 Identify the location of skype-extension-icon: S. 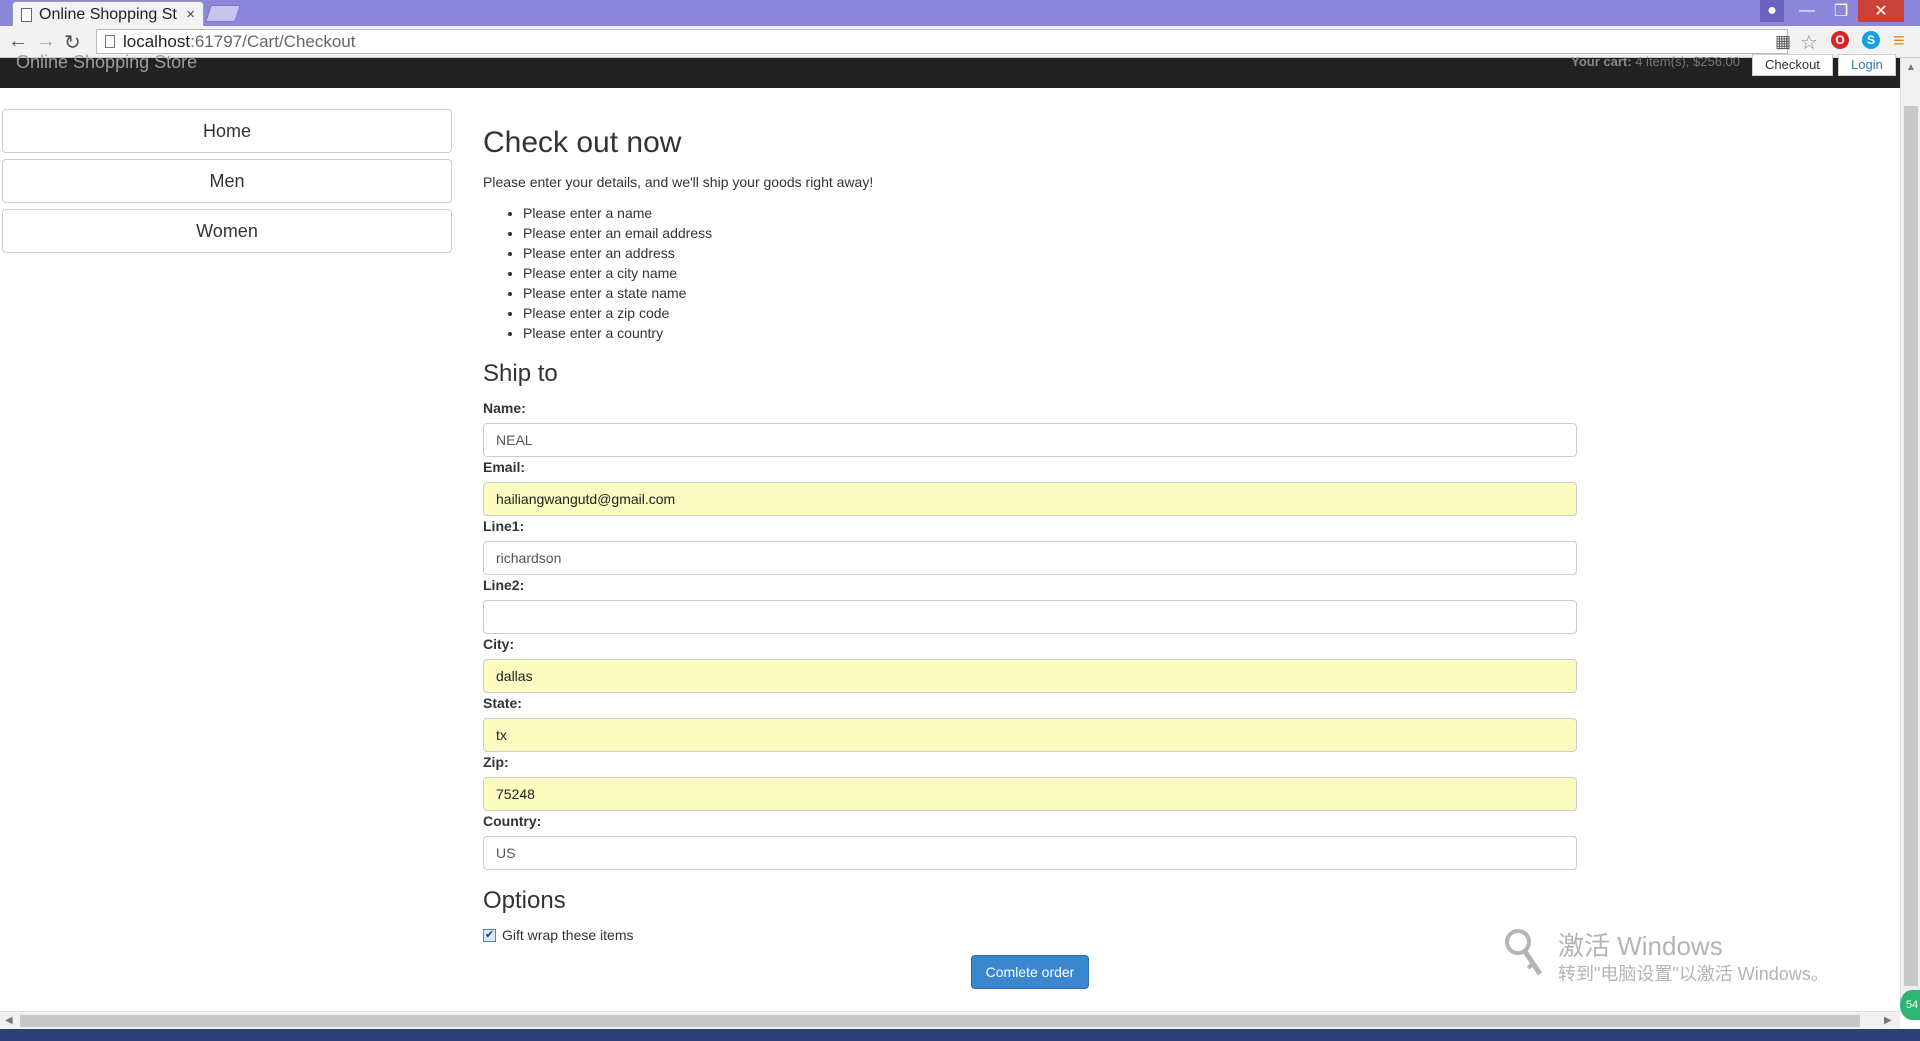
(1871, 40).